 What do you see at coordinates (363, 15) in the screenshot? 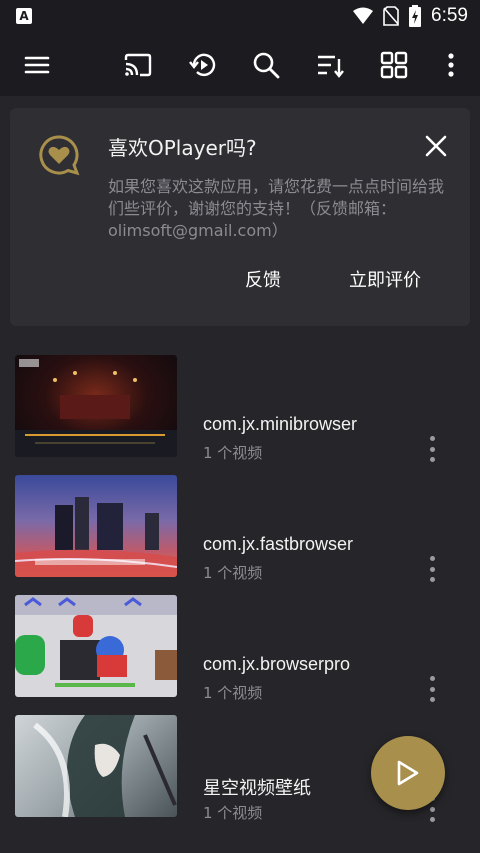
I see `wifi-icon` at bounding box center [363, 15].